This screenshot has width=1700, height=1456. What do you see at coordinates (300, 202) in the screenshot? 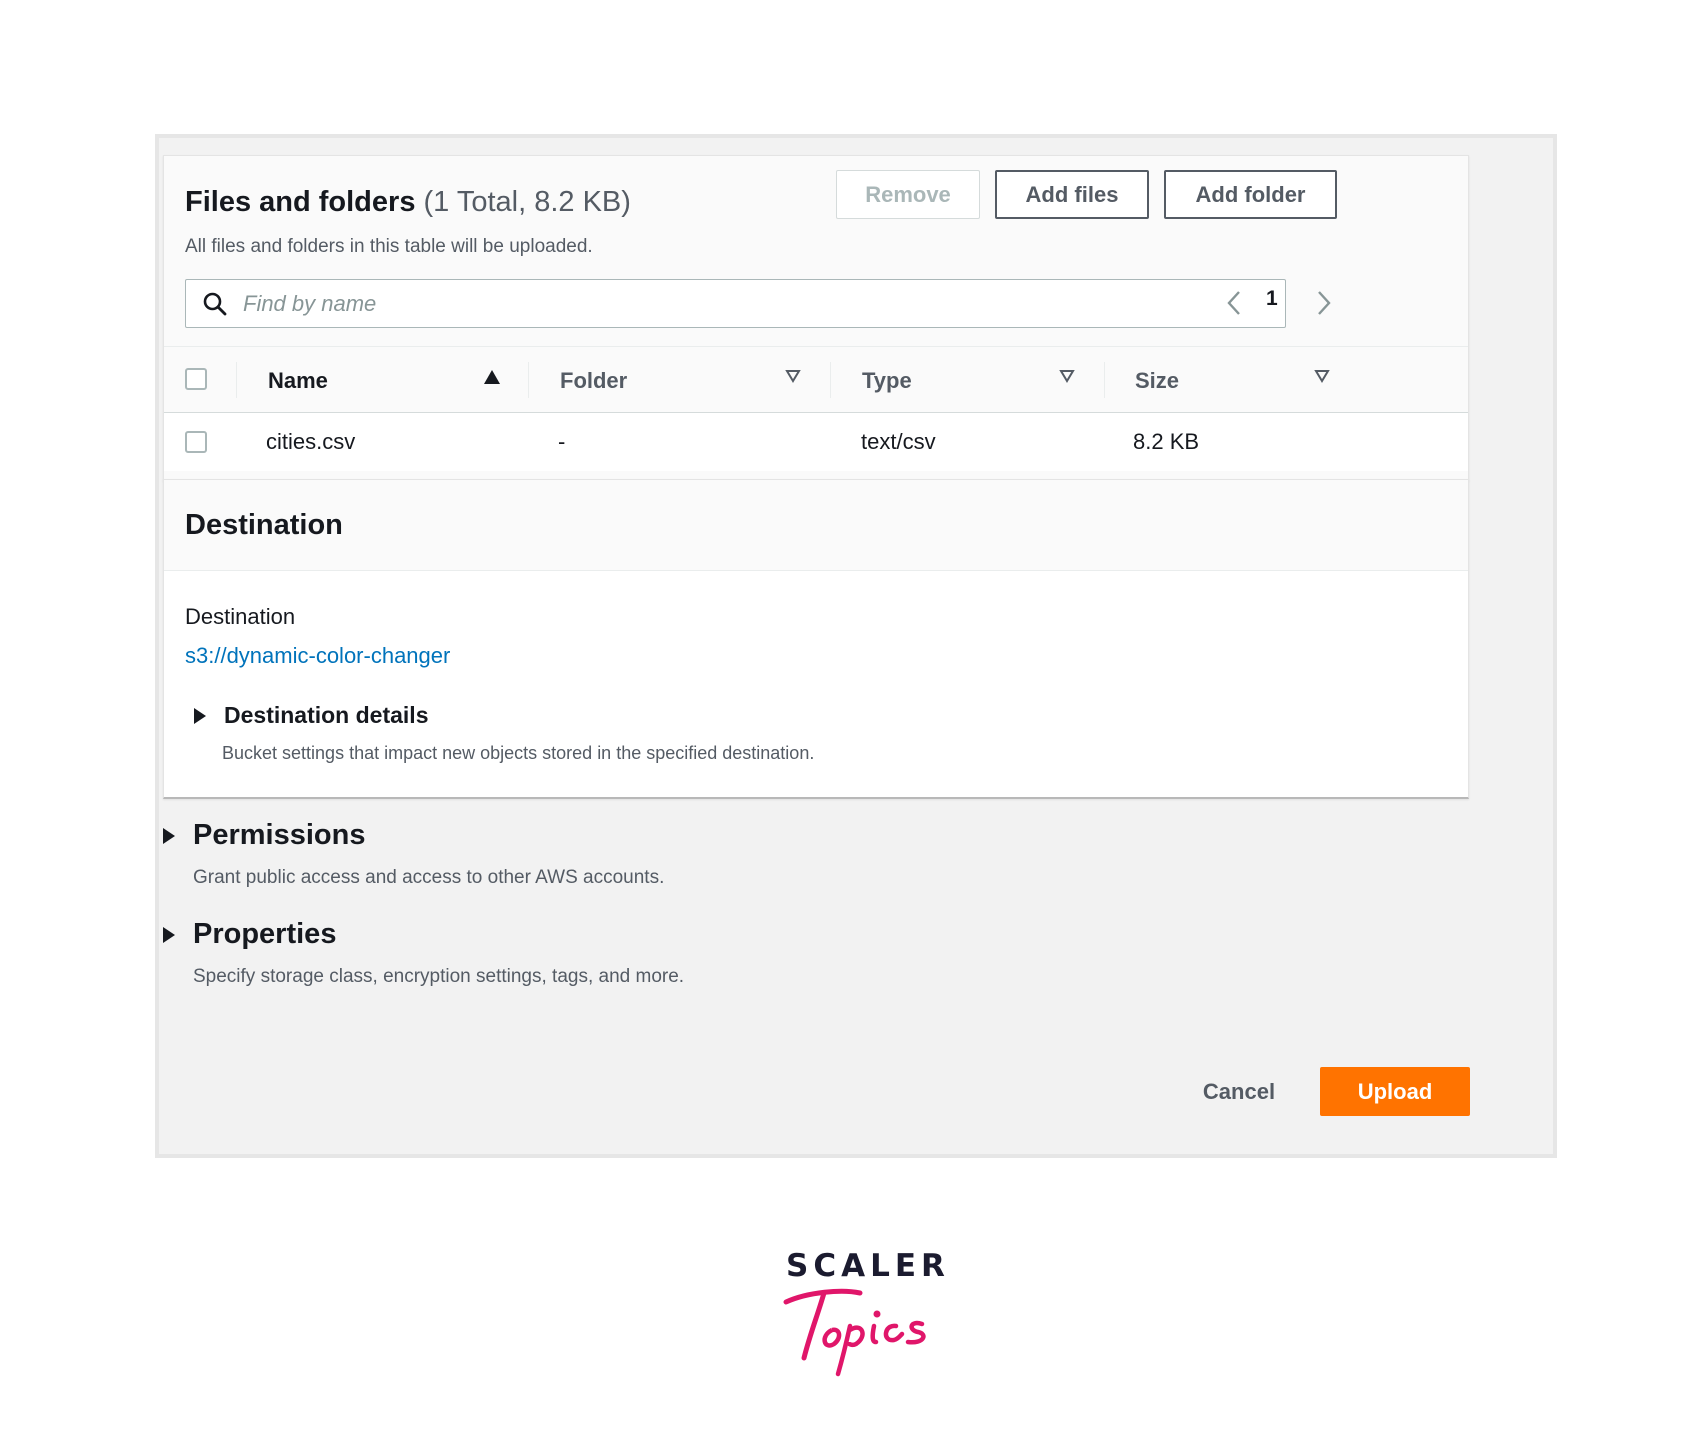
I see `files-panel-title-text: Files and folders` at bounding box center [300, 202].